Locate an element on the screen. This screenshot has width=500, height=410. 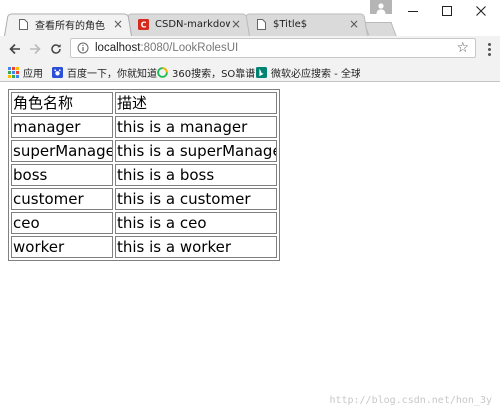
tab-roles: 查看所有的角色 × is located at coordinates (68, 24).